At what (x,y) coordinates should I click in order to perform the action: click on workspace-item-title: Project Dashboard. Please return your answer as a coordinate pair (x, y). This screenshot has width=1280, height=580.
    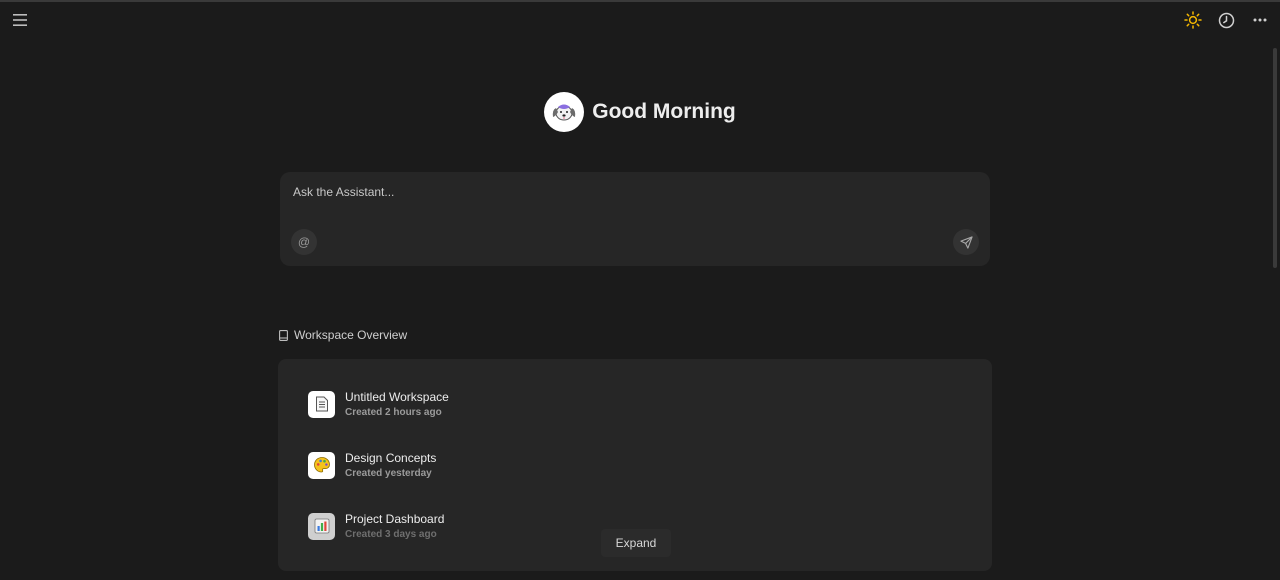
    Looking at the image, I should click on (395, 519).